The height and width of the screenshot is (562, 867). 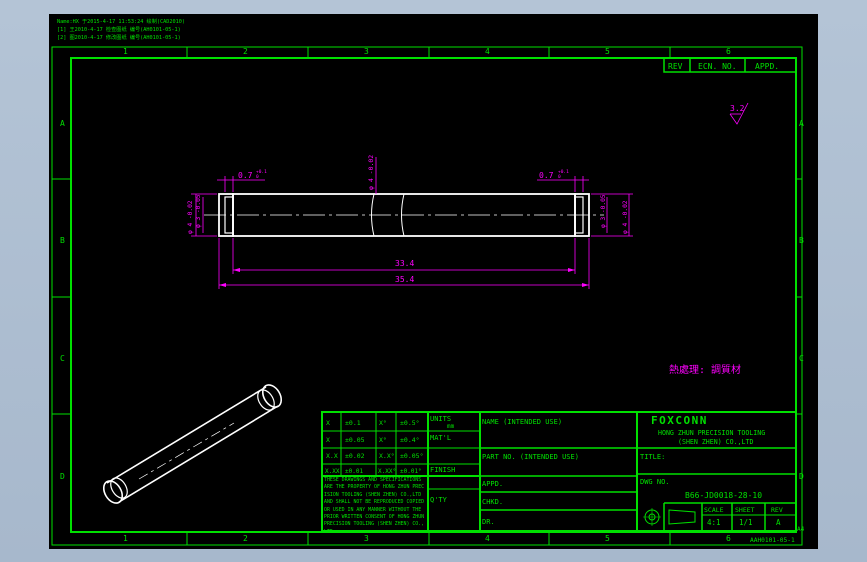 What do you see at coordinates (245, 175) in the screenshot?
I see `dim-chamfer-left: 0.7` at bounding box center [245, 175].